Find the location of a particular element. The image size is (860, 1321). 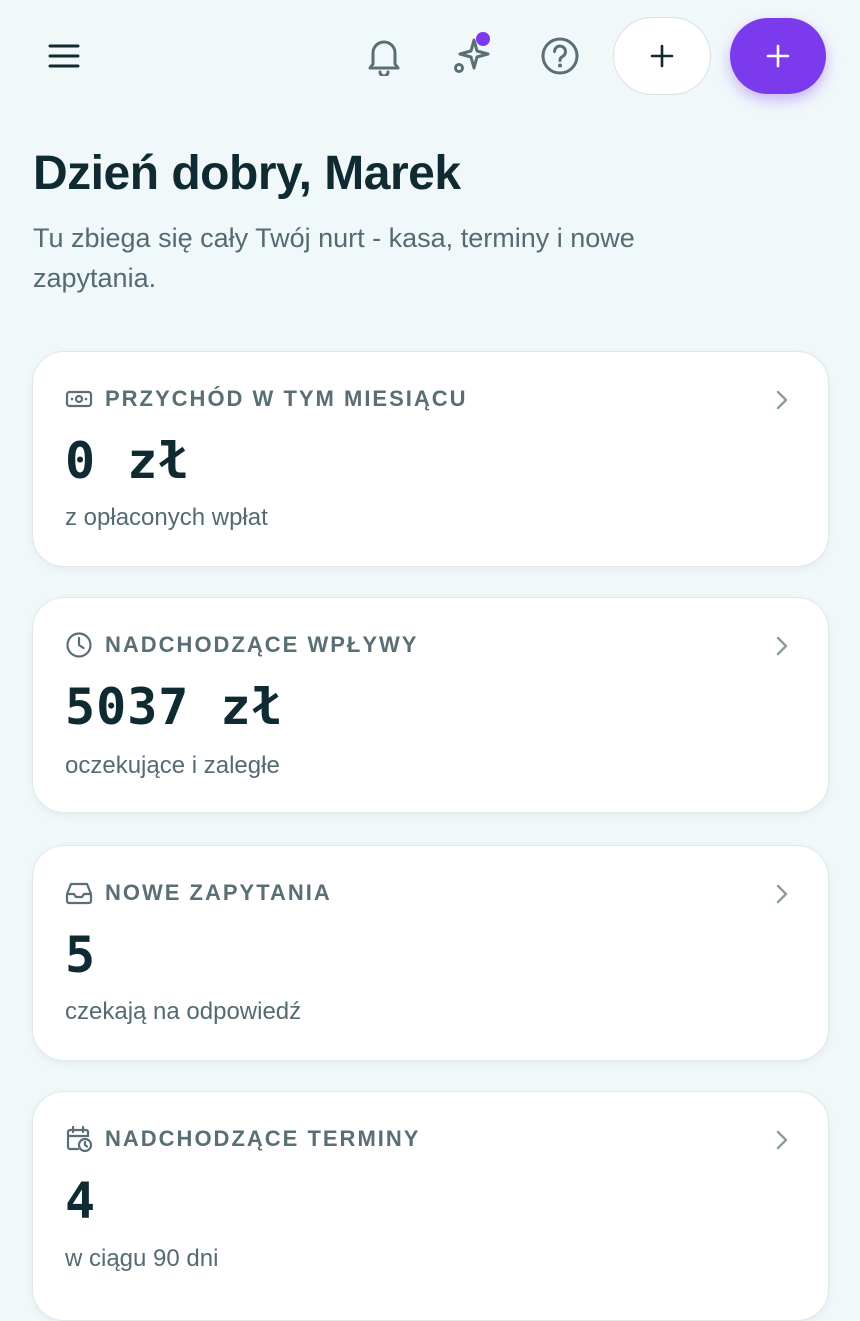

card-caption: w ciągu 90 dni is located at coordinates (142, 1258).